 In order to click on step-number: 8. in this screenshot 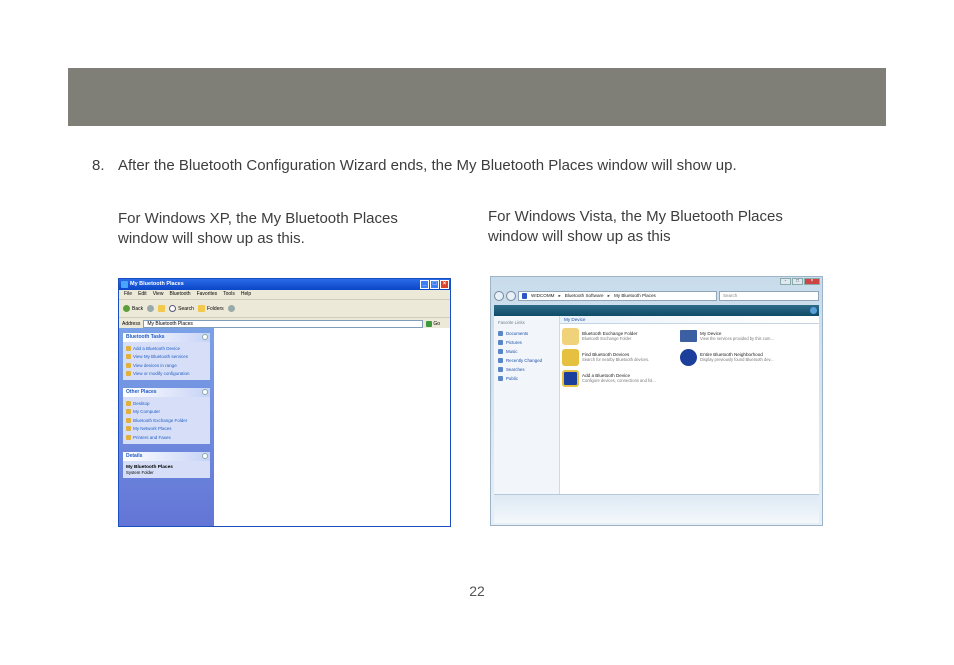, I will do `click(98, 165)`.